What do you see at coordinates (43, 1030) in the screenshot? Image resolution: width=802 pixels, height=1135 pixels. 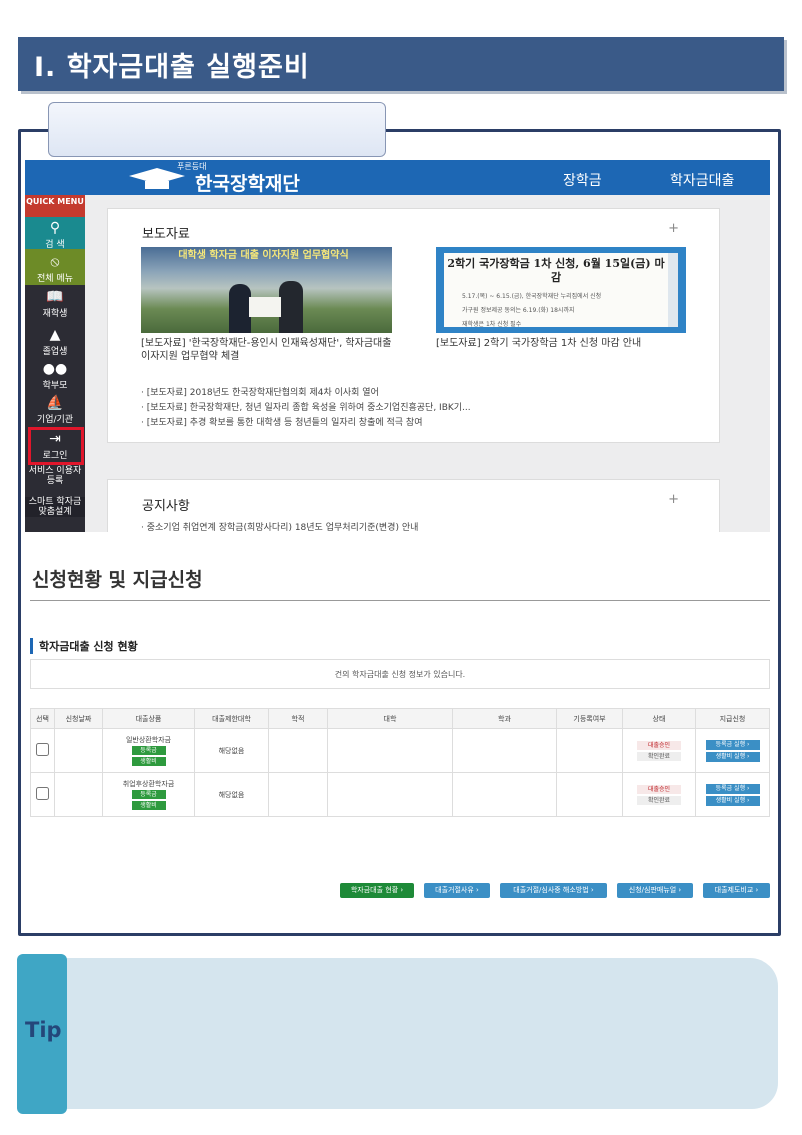 I see `tip-label: Tip` at bounding box center [43, 1030].